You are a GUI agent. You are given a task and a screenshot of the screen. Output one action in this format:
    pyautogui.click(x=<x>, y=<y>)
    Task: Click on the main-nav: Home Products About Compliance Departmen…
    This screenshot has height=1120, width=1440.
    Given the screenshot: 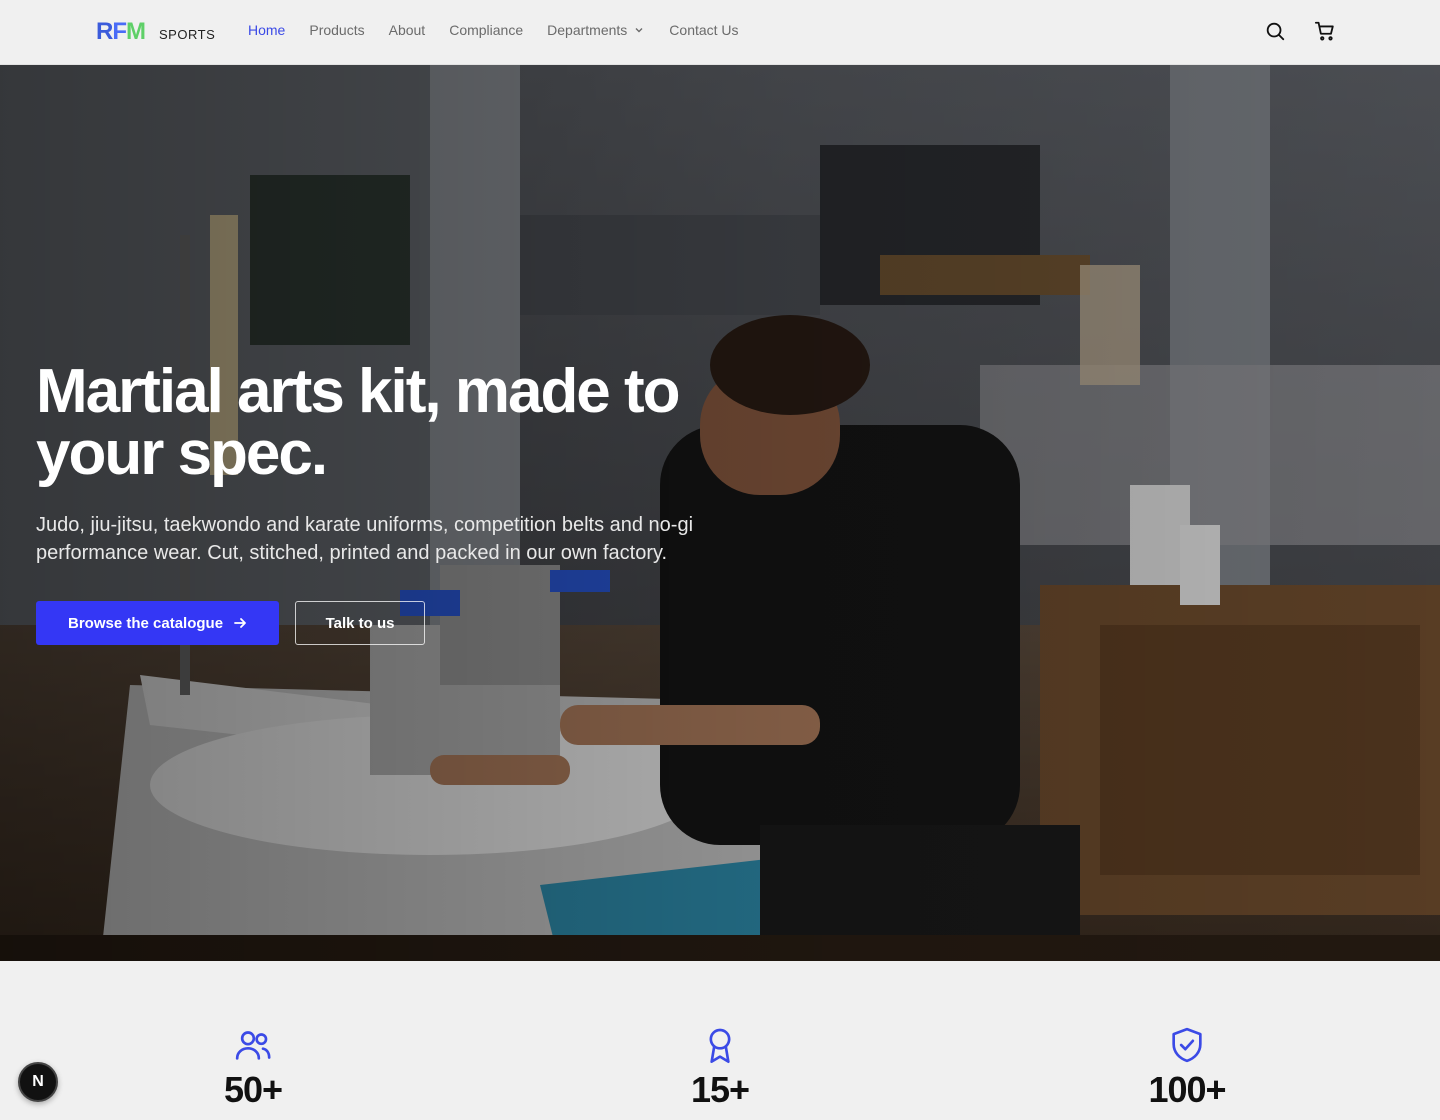 What is the action you would take?
    pyautogui.click(x=493, y=30)
    